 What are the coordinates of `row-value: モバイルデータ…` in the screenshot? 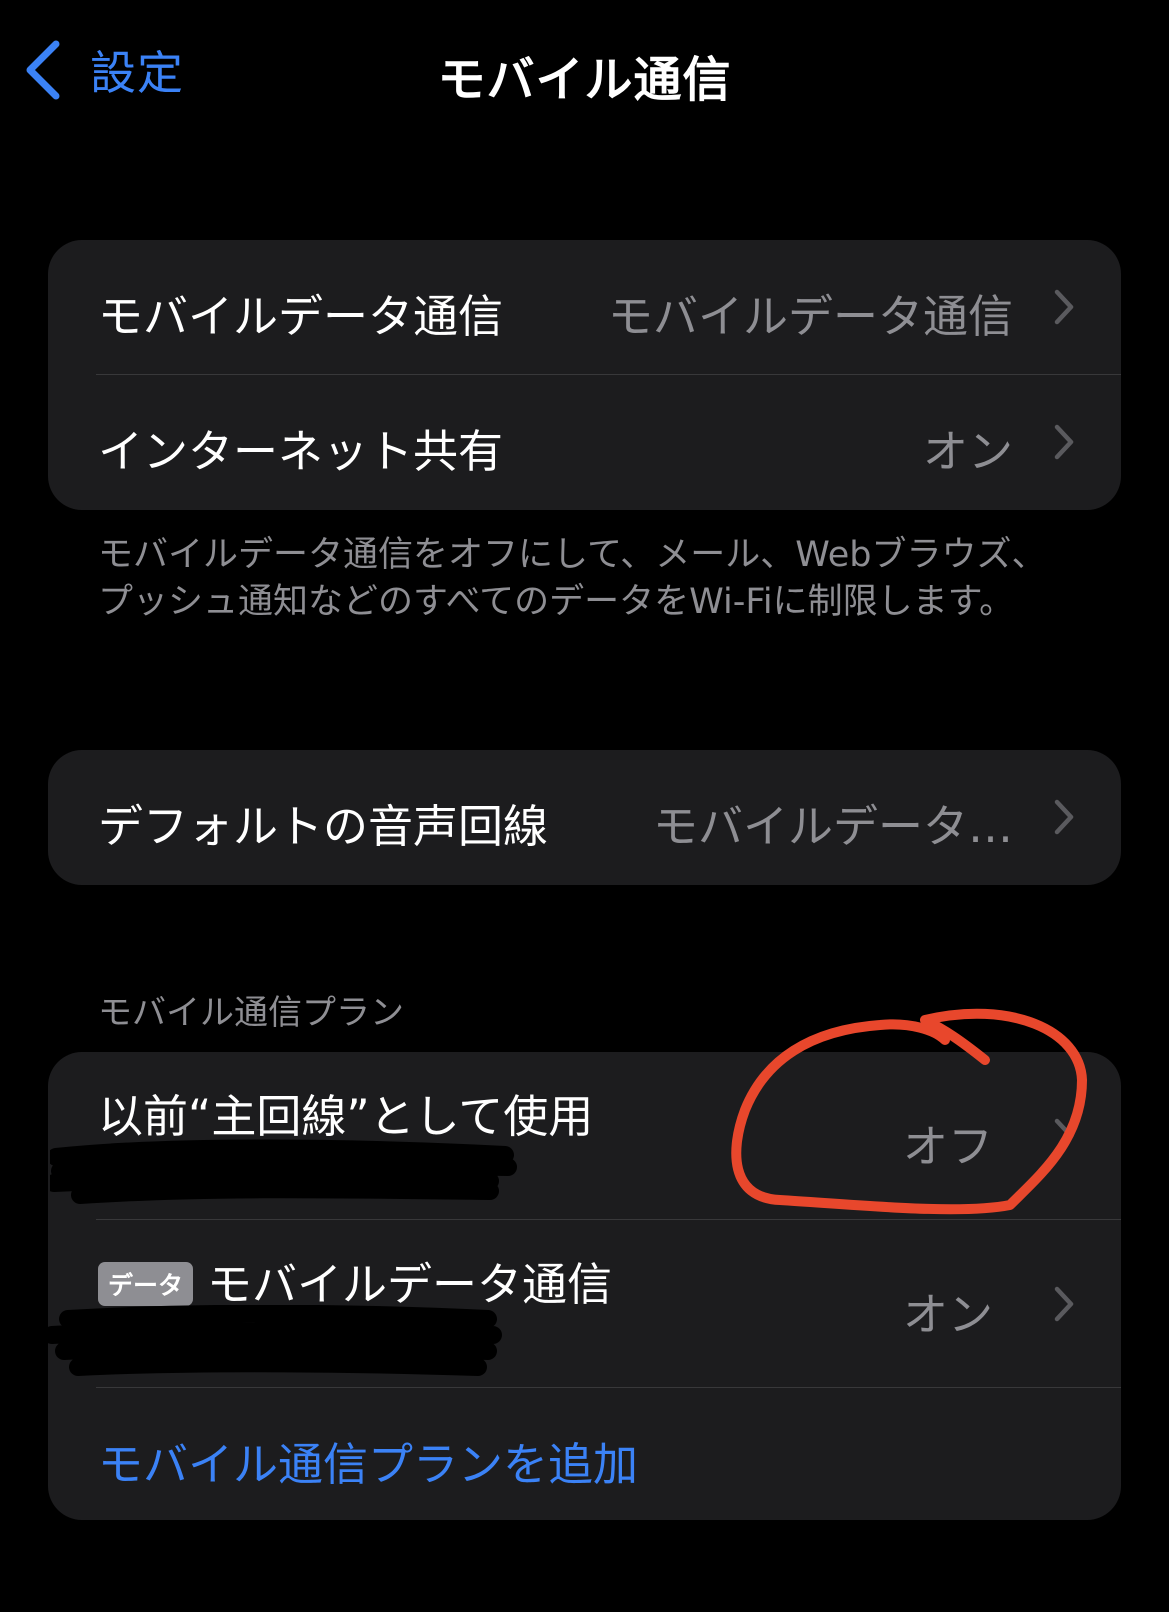 It's located at (832, 826).